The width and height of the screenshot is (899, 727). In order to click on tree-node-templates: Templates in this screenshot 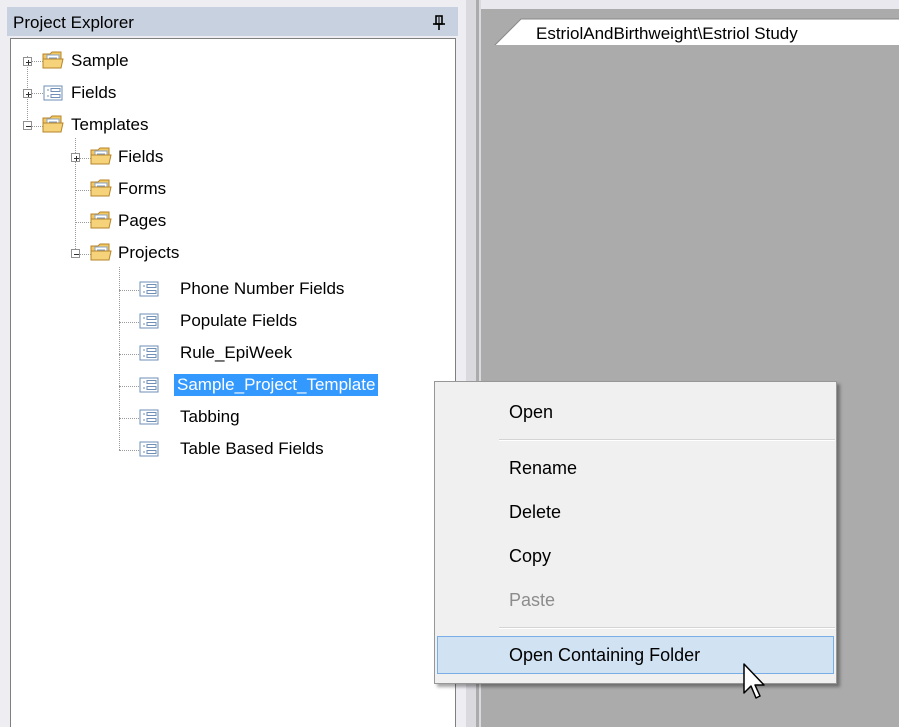, I will do `click(161, 126)`.